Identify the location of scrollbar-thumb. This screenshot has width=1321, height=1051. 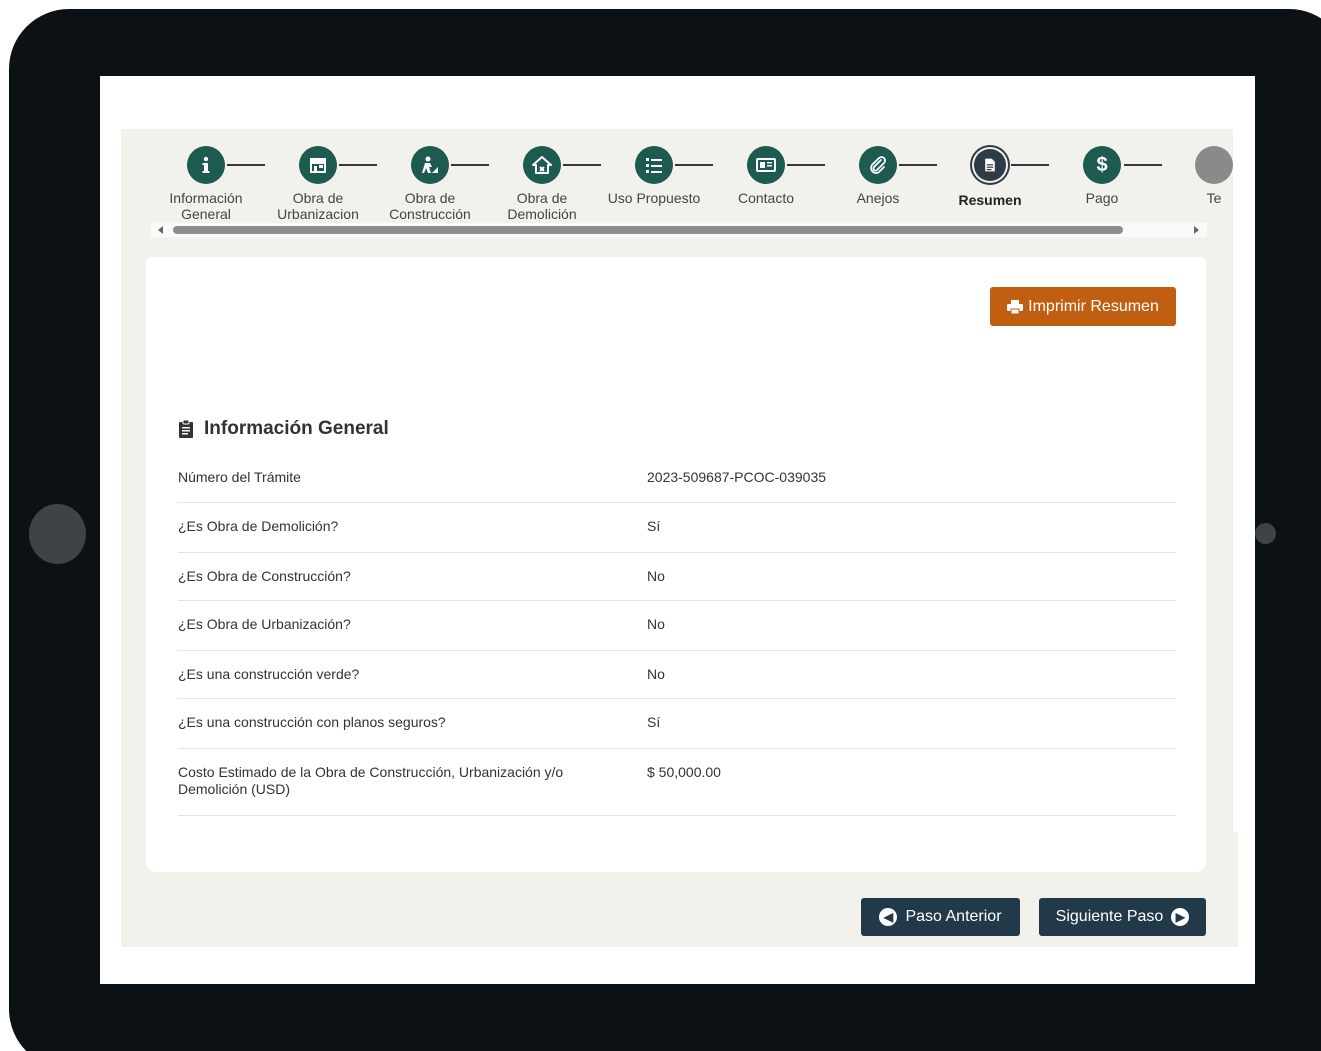
(648, 230).